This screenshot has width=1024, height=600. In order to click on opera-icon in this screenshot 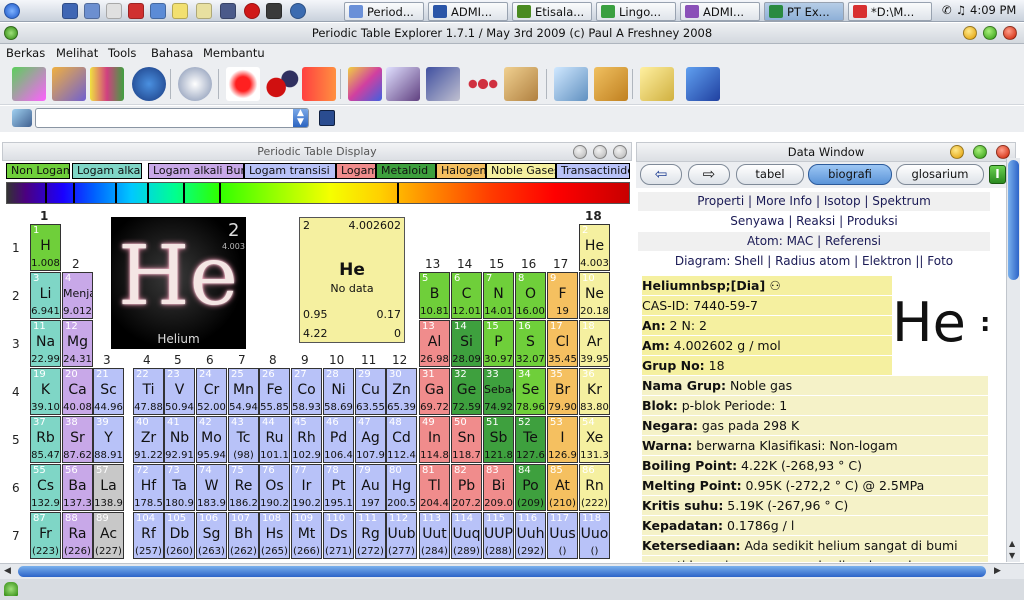, I will do `click(252, 11)`.